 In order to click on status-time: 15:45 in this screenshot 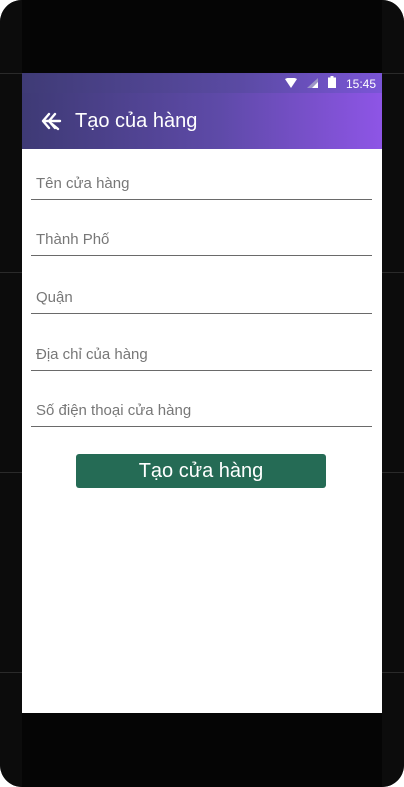, I will do `click(360, 83)`.